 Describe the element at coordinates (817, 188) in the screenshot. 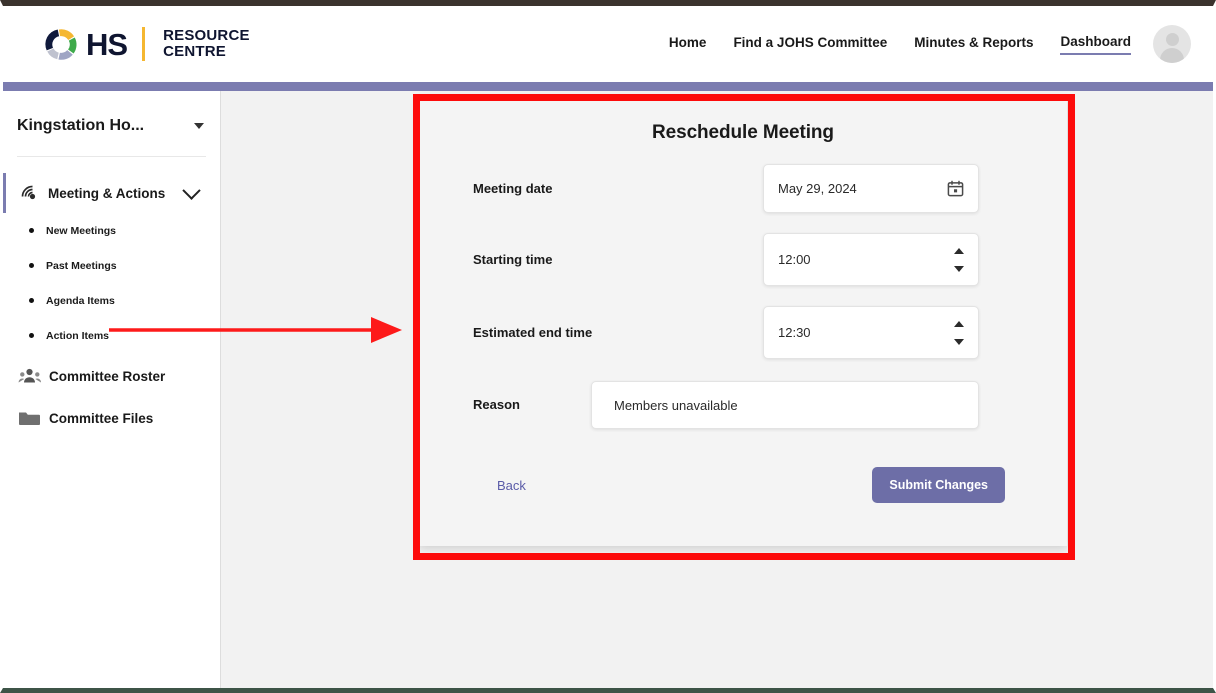

I see `meeting-date-value: May 29, 2024` at that location.